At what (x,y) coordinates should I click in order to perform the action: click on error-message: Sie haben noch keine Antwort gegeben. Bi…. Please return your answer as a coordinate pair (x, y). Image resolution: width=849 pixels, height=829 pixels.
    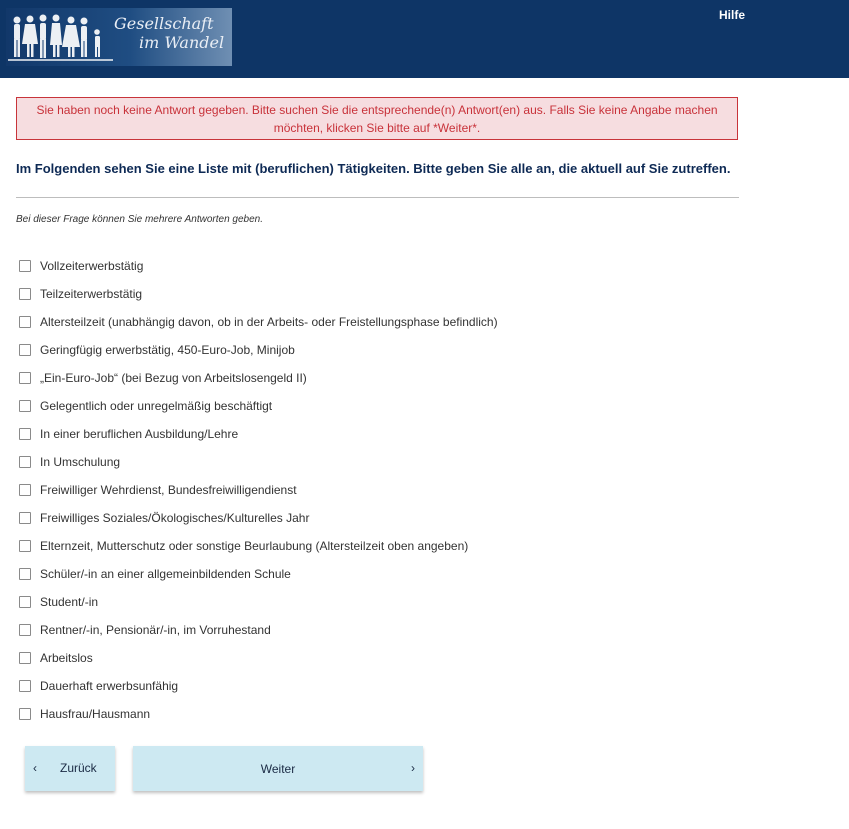
    Looking at the image, I should click on (377, 118).